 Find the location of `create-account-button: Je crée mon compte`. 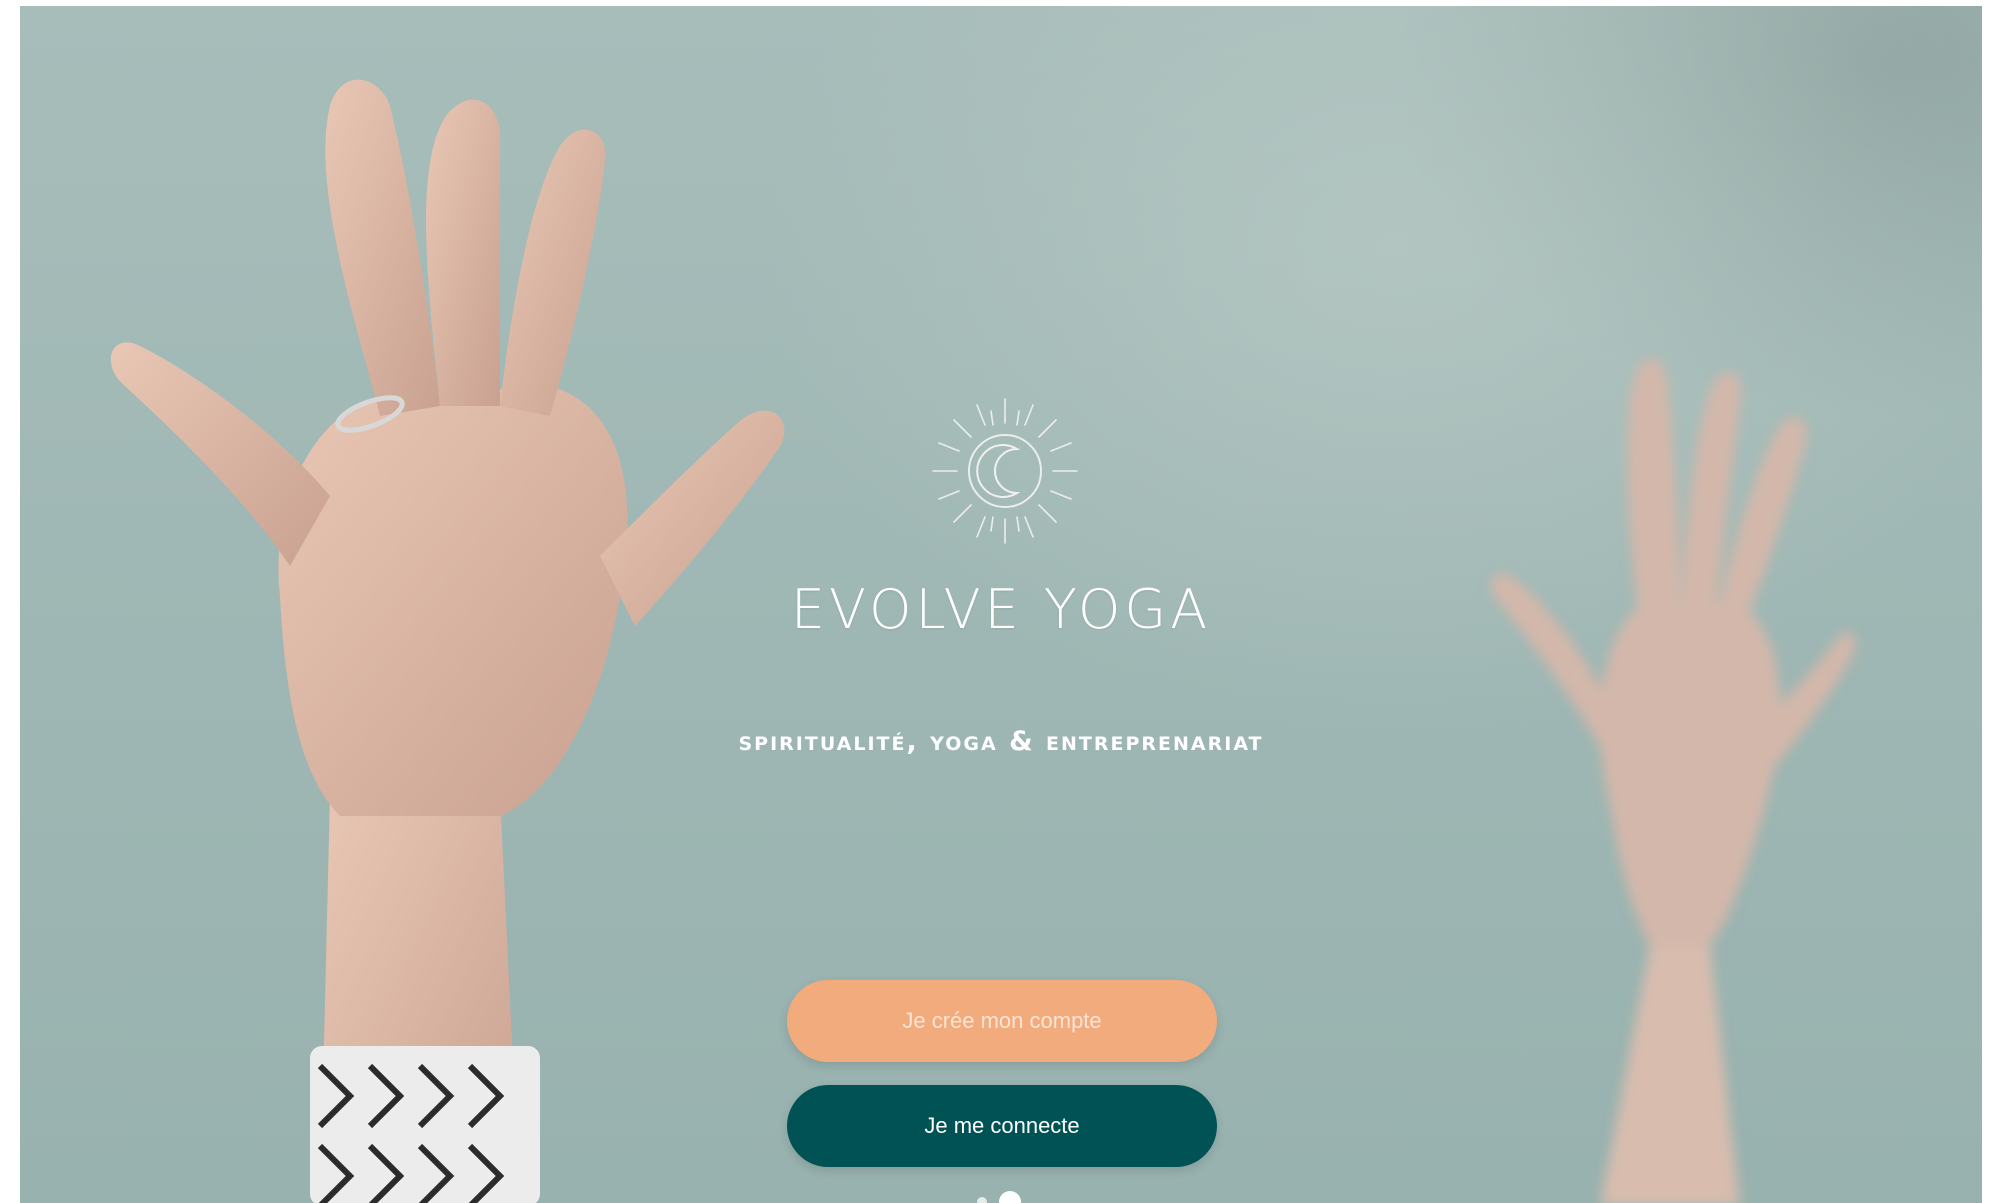

create-account-button: Je crée mon compte is located at coordinates (1002, 1021).